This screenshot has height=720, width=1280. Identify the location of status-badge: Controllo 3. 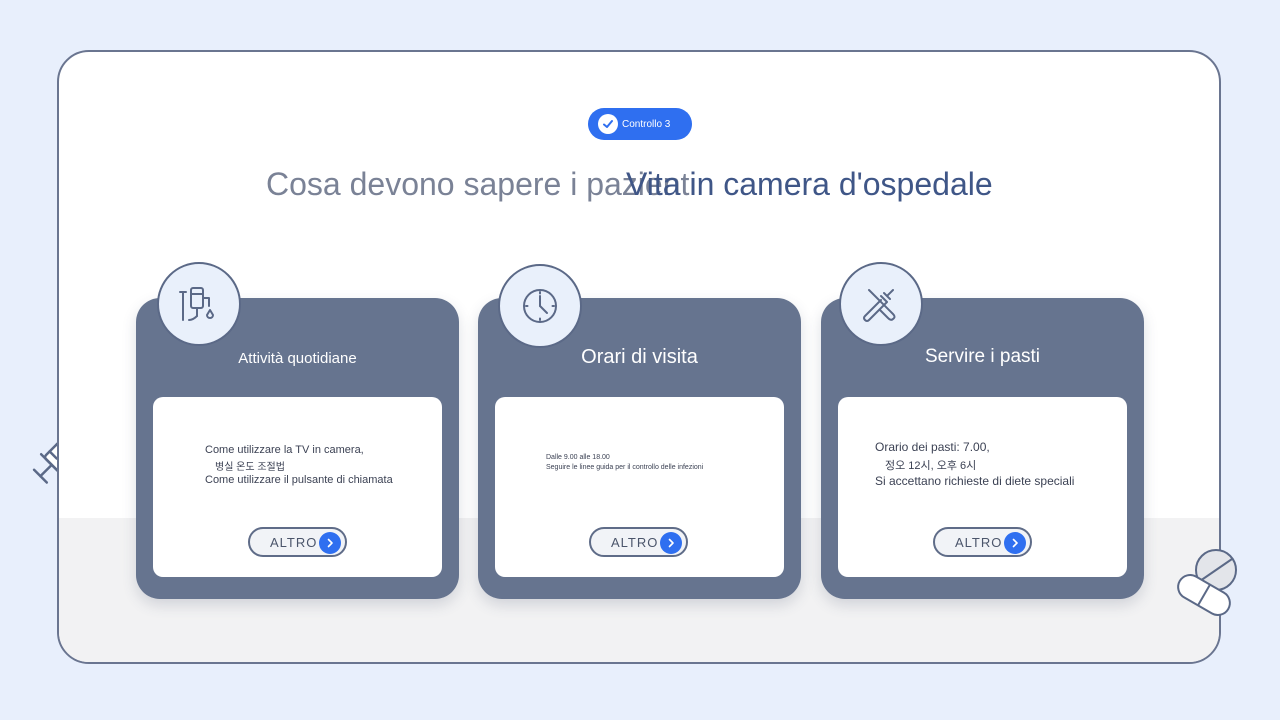
(640, 124).